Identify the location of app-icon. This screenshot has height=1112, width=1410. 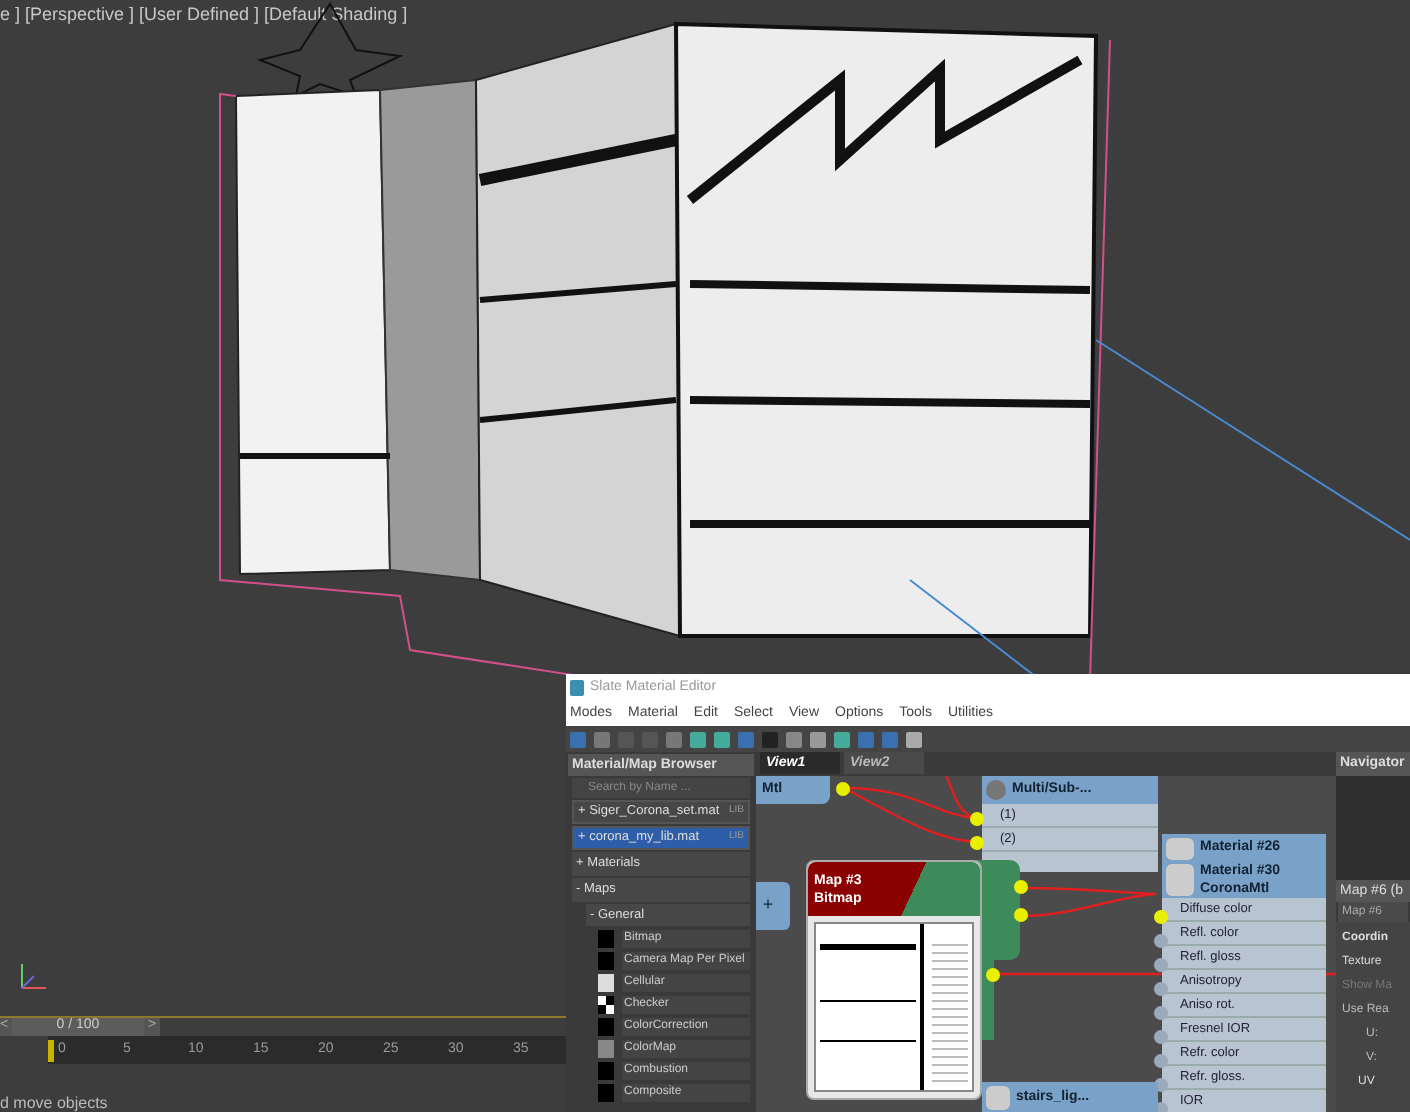
(577, 687).